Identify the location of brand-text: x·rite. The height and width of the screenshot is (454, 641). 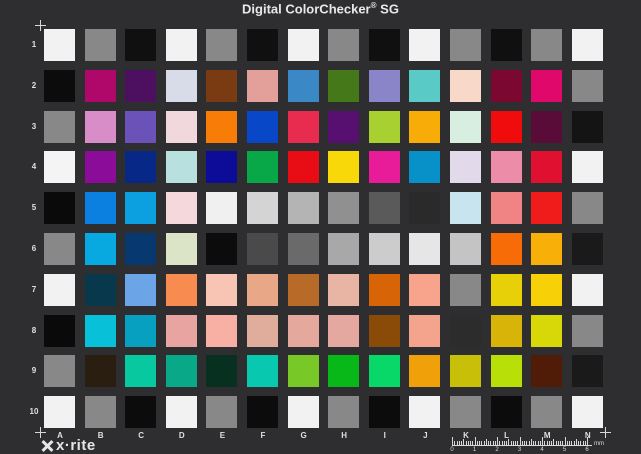
(76, 445).